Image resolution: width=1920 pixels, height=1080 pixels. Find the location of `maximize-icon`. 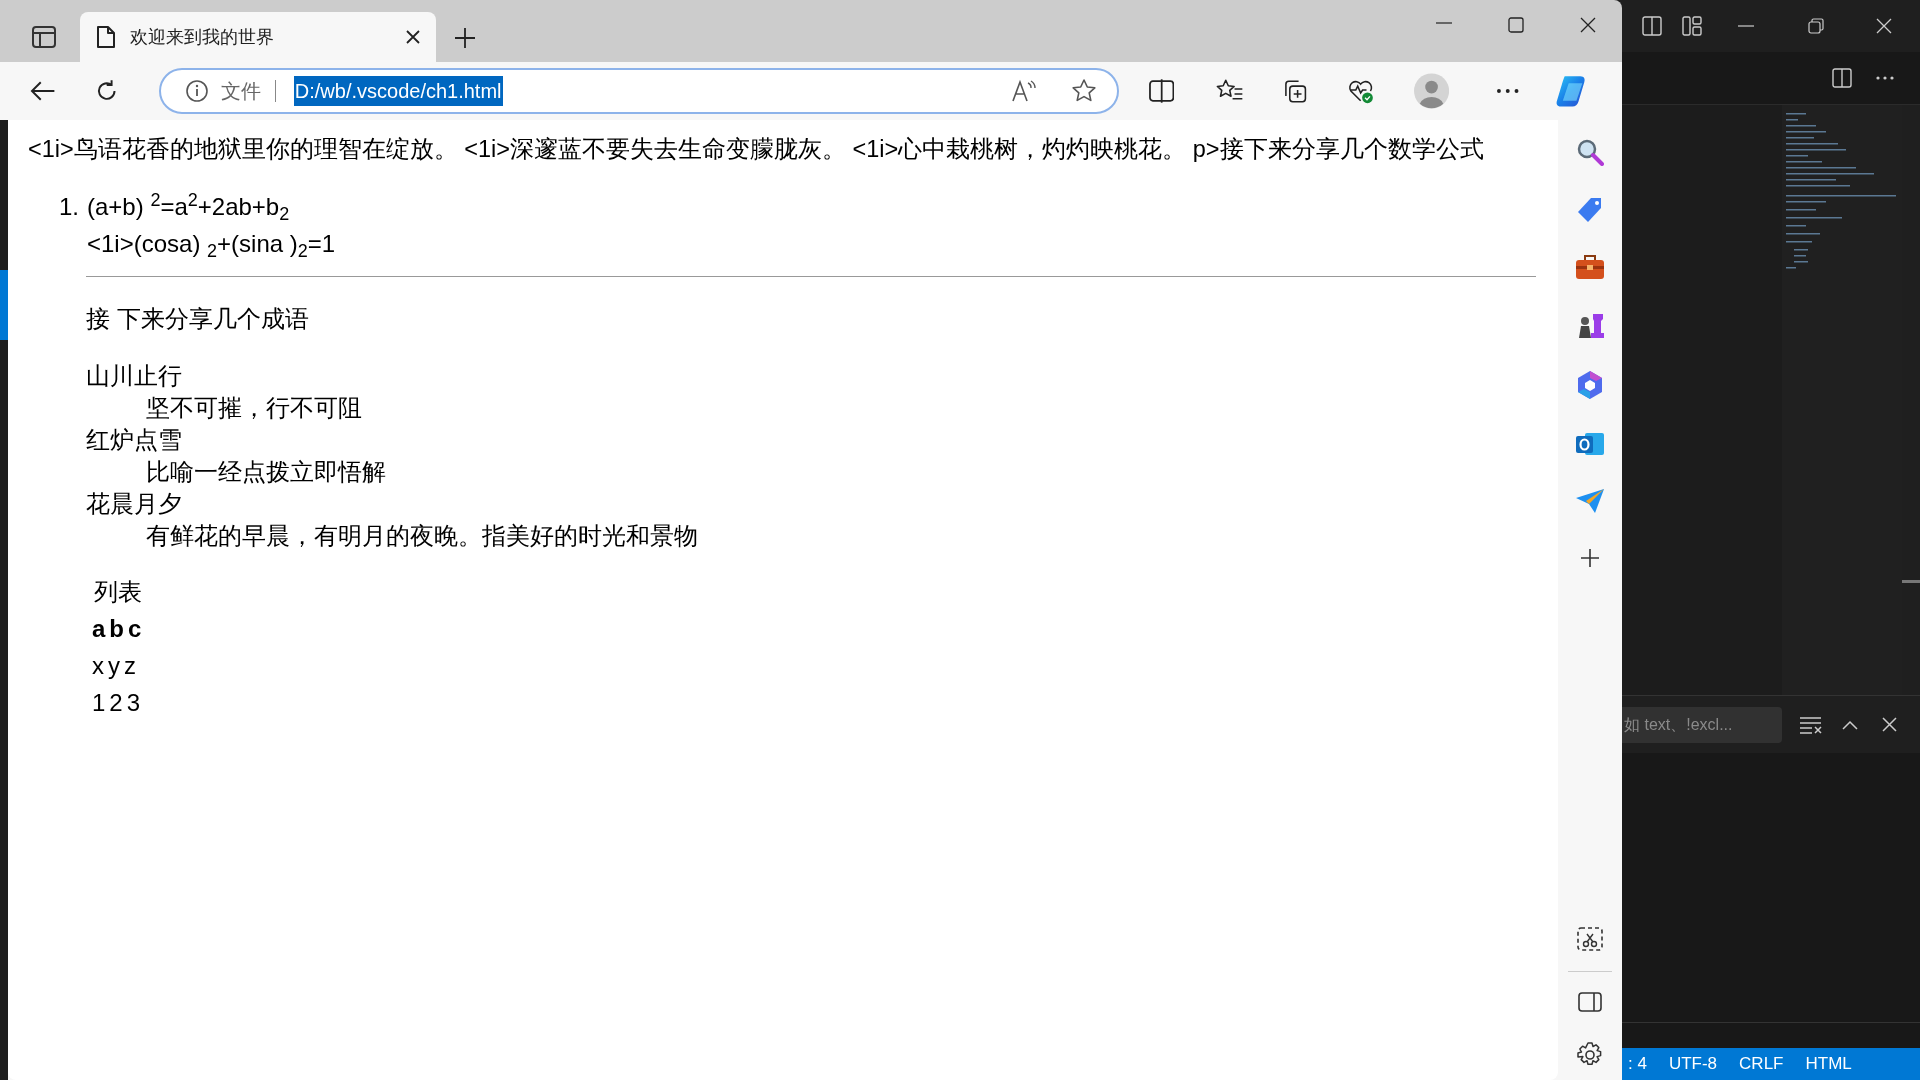

maximize-icon is located at coordinates (1516, 25).